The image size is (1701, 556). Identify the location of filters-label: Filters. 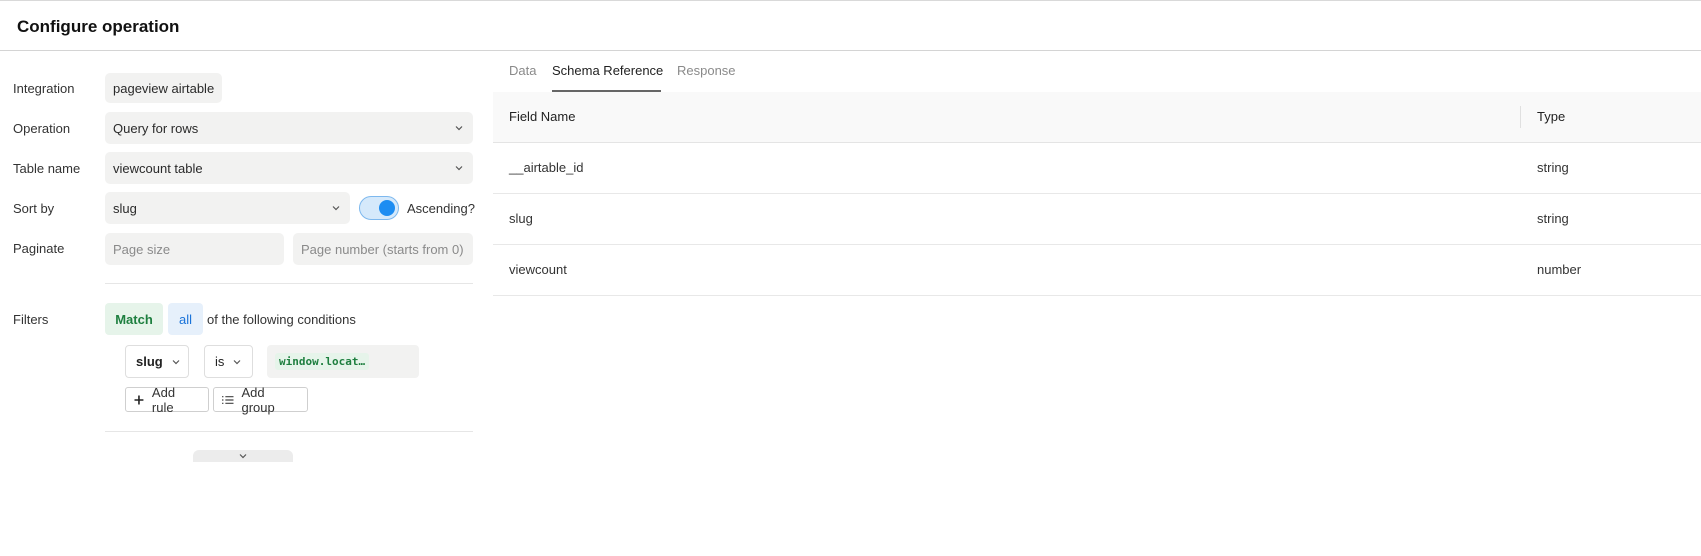
(31, 319).